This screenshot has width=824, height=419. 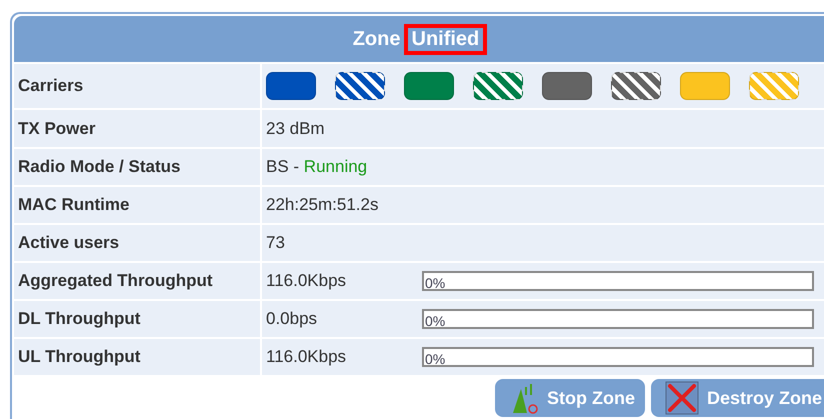 What do you see at coordinates (137, 205) in the screenshot?
I see `row-label: MAC Runtime` at bounding box center [137, 205].